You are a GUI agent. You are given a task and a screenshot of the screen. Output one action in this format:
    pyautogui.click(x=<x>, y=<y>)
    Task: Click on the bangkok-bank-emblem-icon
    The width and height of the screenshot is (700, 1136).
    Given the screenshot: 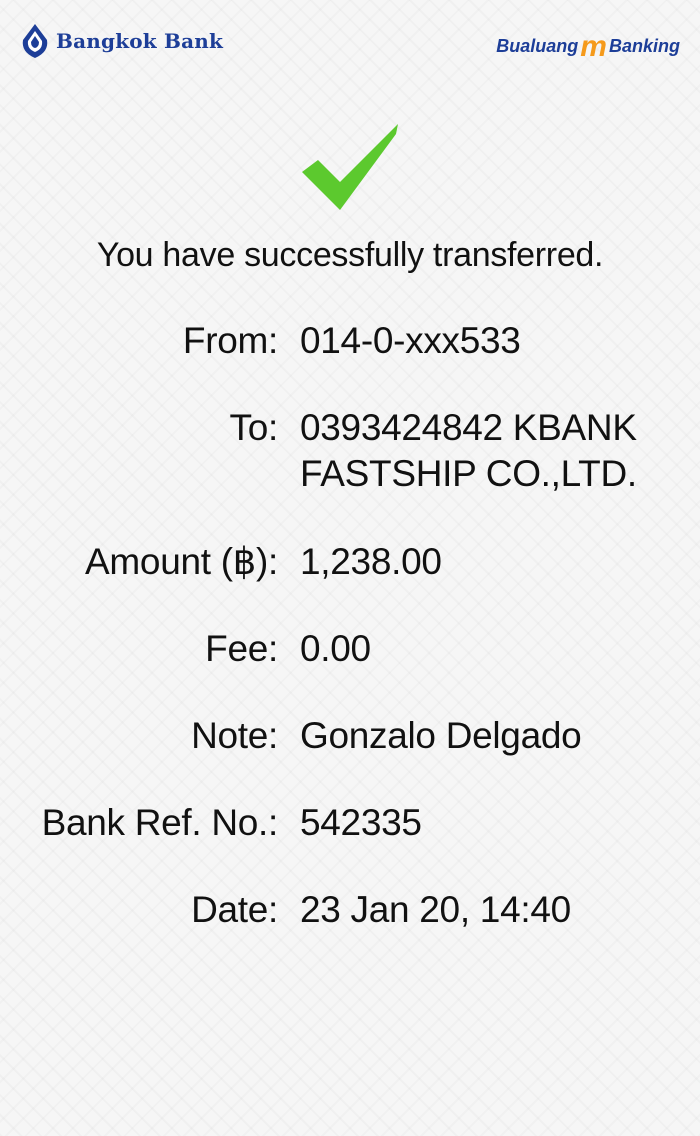 What is the action you would take?
    pyautogui.click(x=35, y=41)
    